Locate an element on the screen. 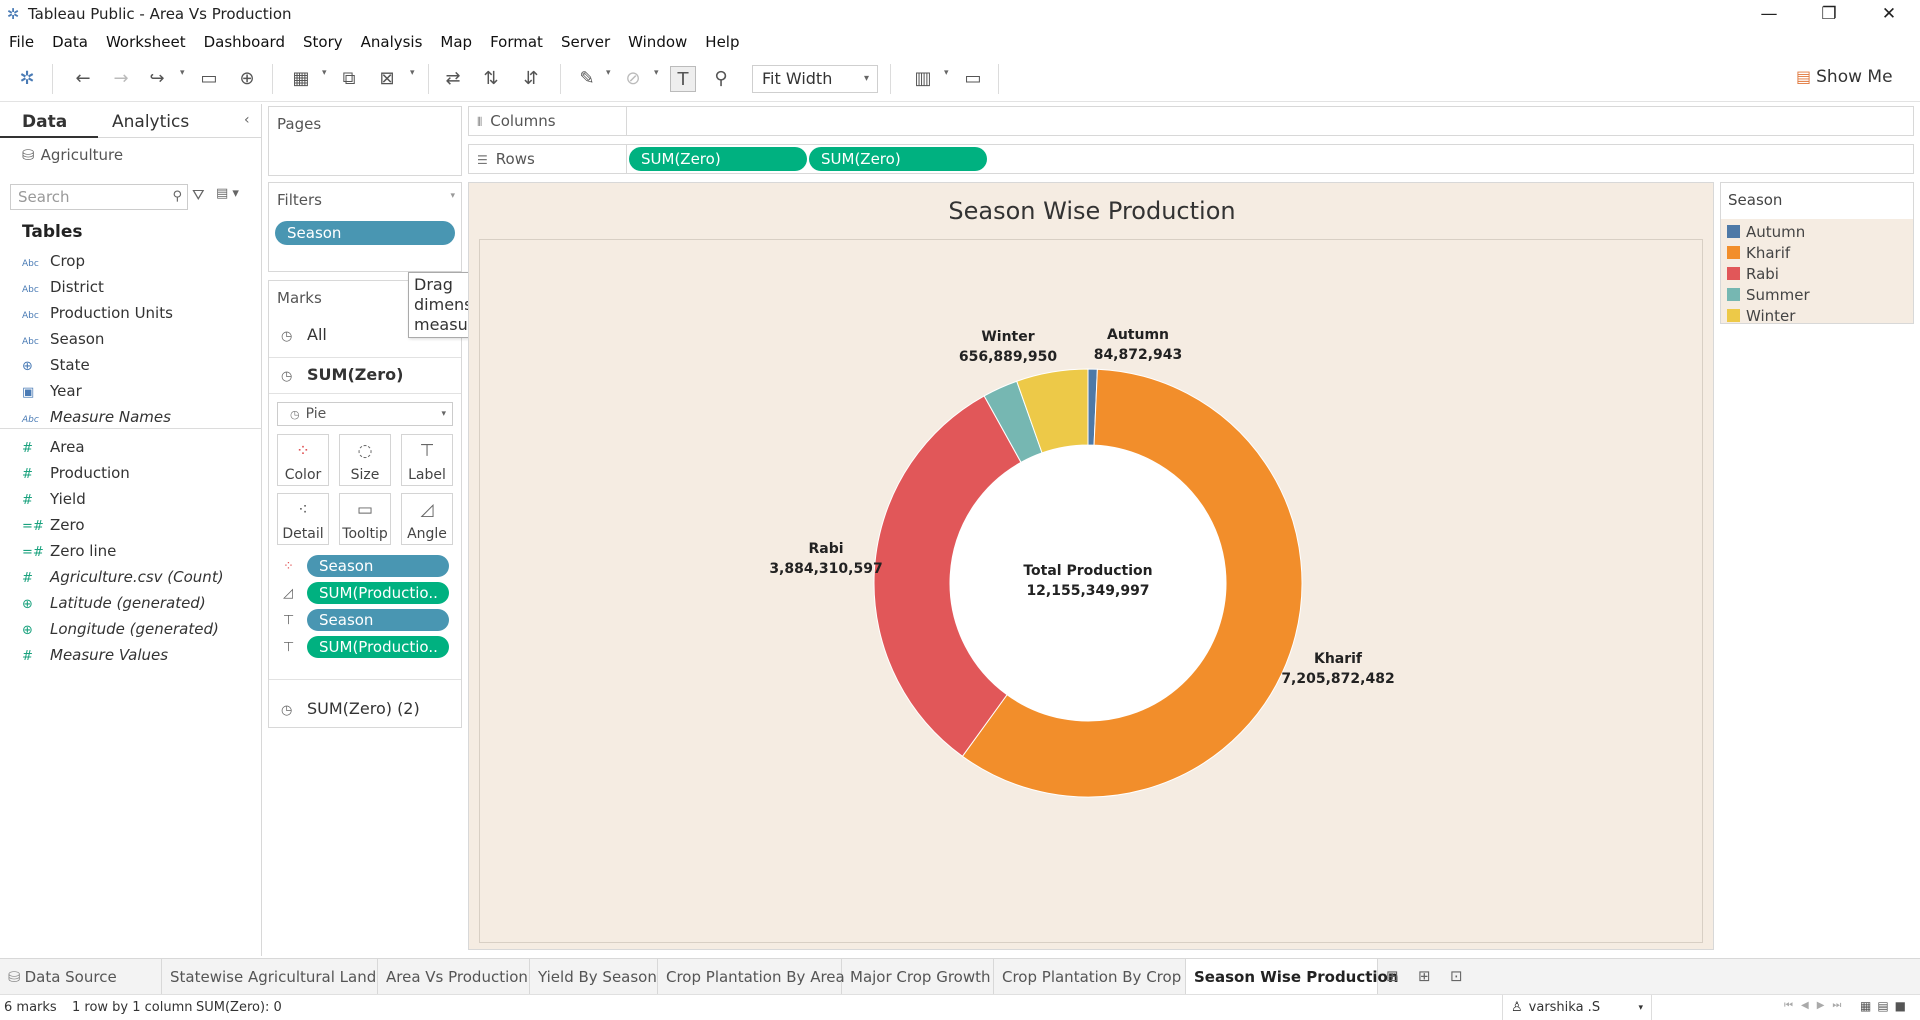 This screenshot has width=1920, height=1020. tableau-home-icon: ✲ is located at coordinates (27, 79).